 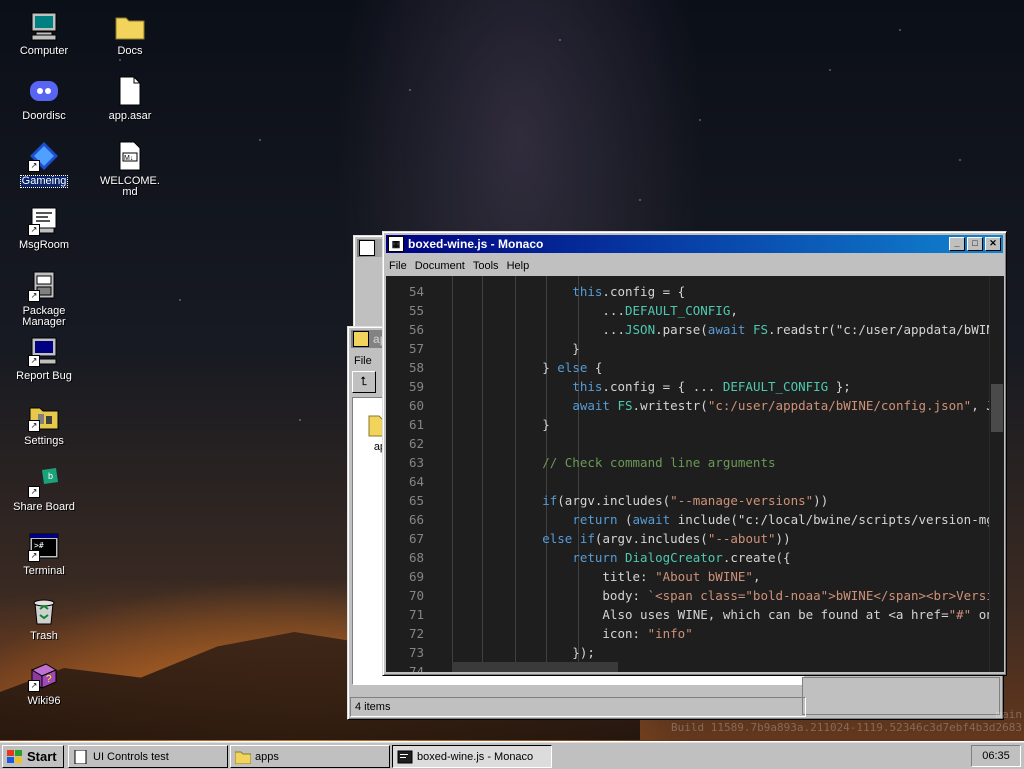 I want to click on desktop-icon-computer: Computer, so click(x=44, y=33).